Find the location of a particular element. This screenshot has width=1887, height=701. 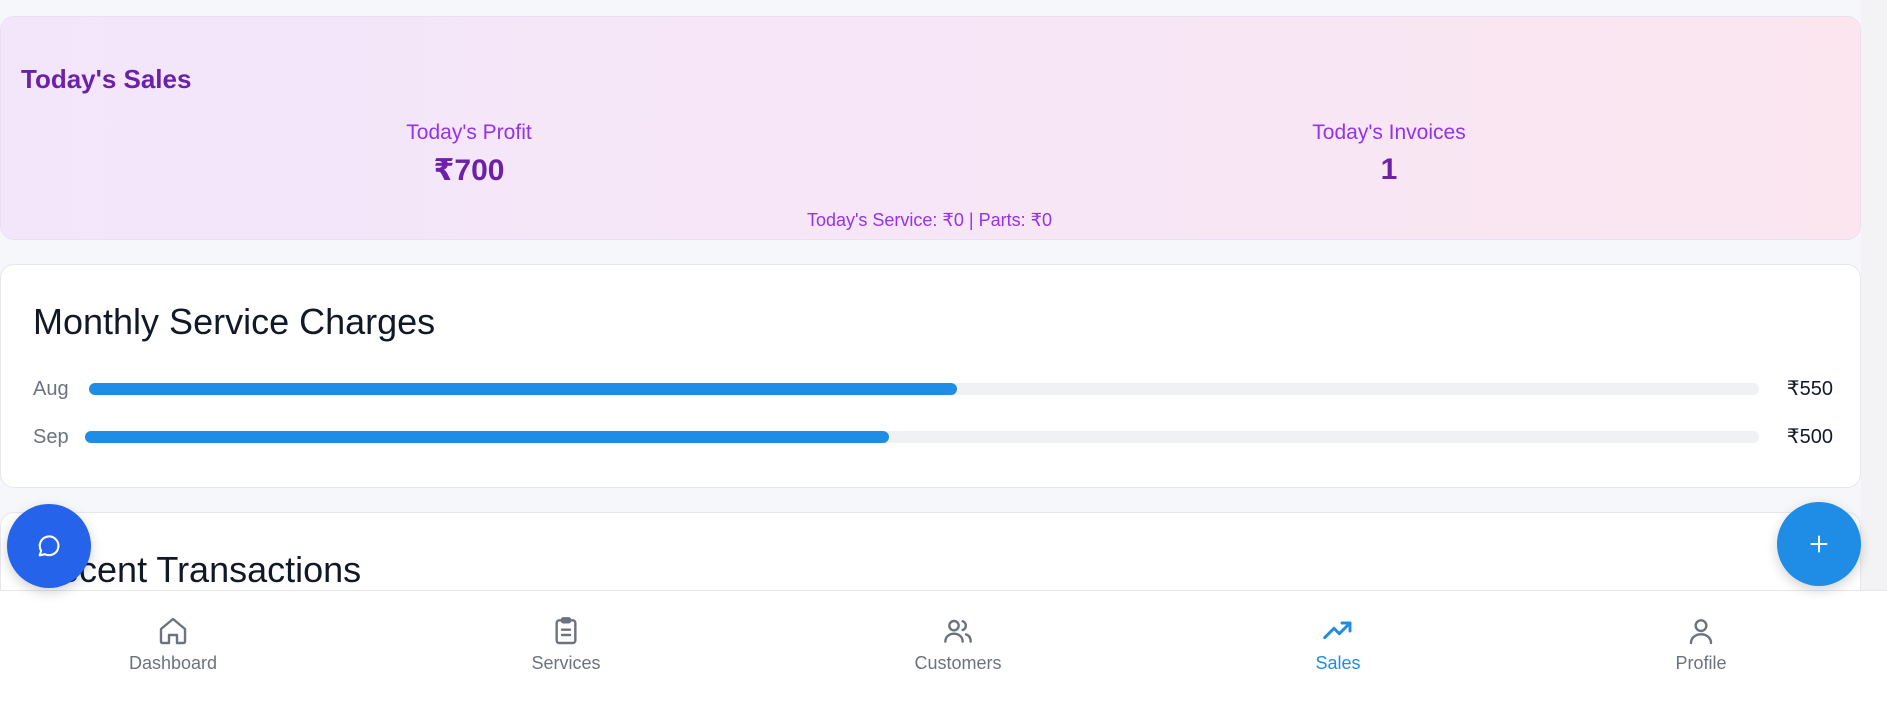

charge-row-aug: Aug ₹550 is located at coordinates (933, 389).